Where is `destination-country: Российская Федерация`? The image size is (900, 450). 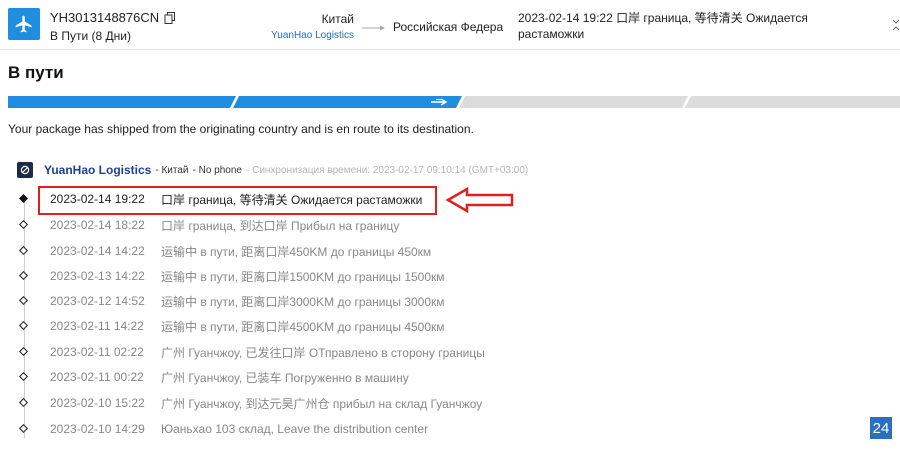 destination-country: Российская Федерация is located at coordinates (448, 27).